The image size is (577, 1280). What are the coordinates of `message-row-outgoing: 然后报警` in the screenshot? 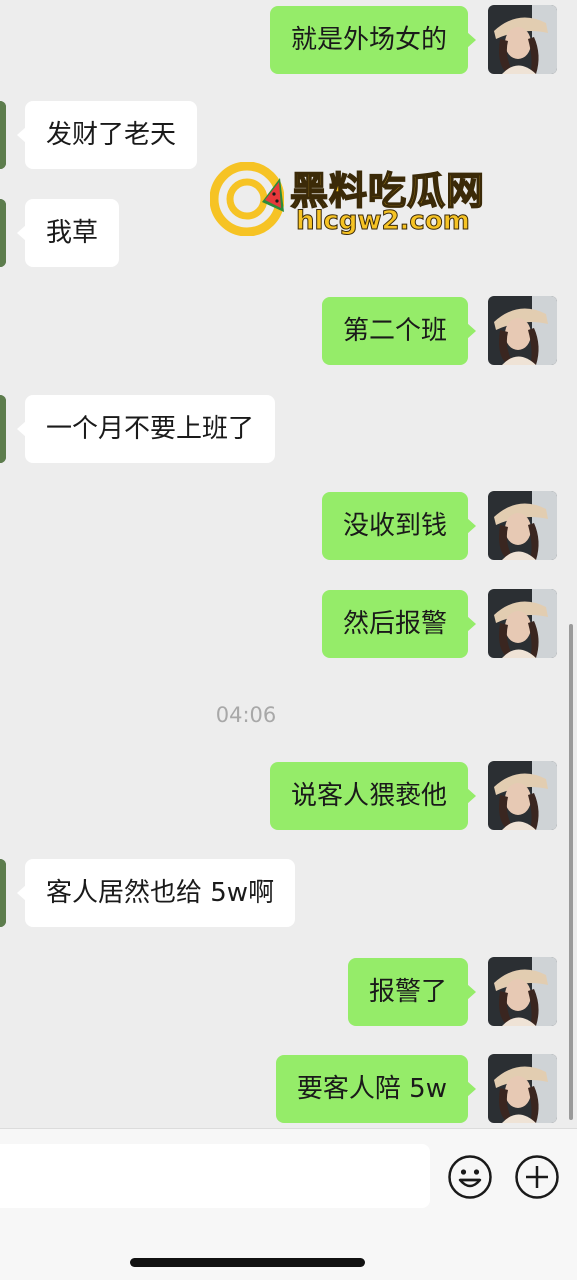 It's located at (288, 624).